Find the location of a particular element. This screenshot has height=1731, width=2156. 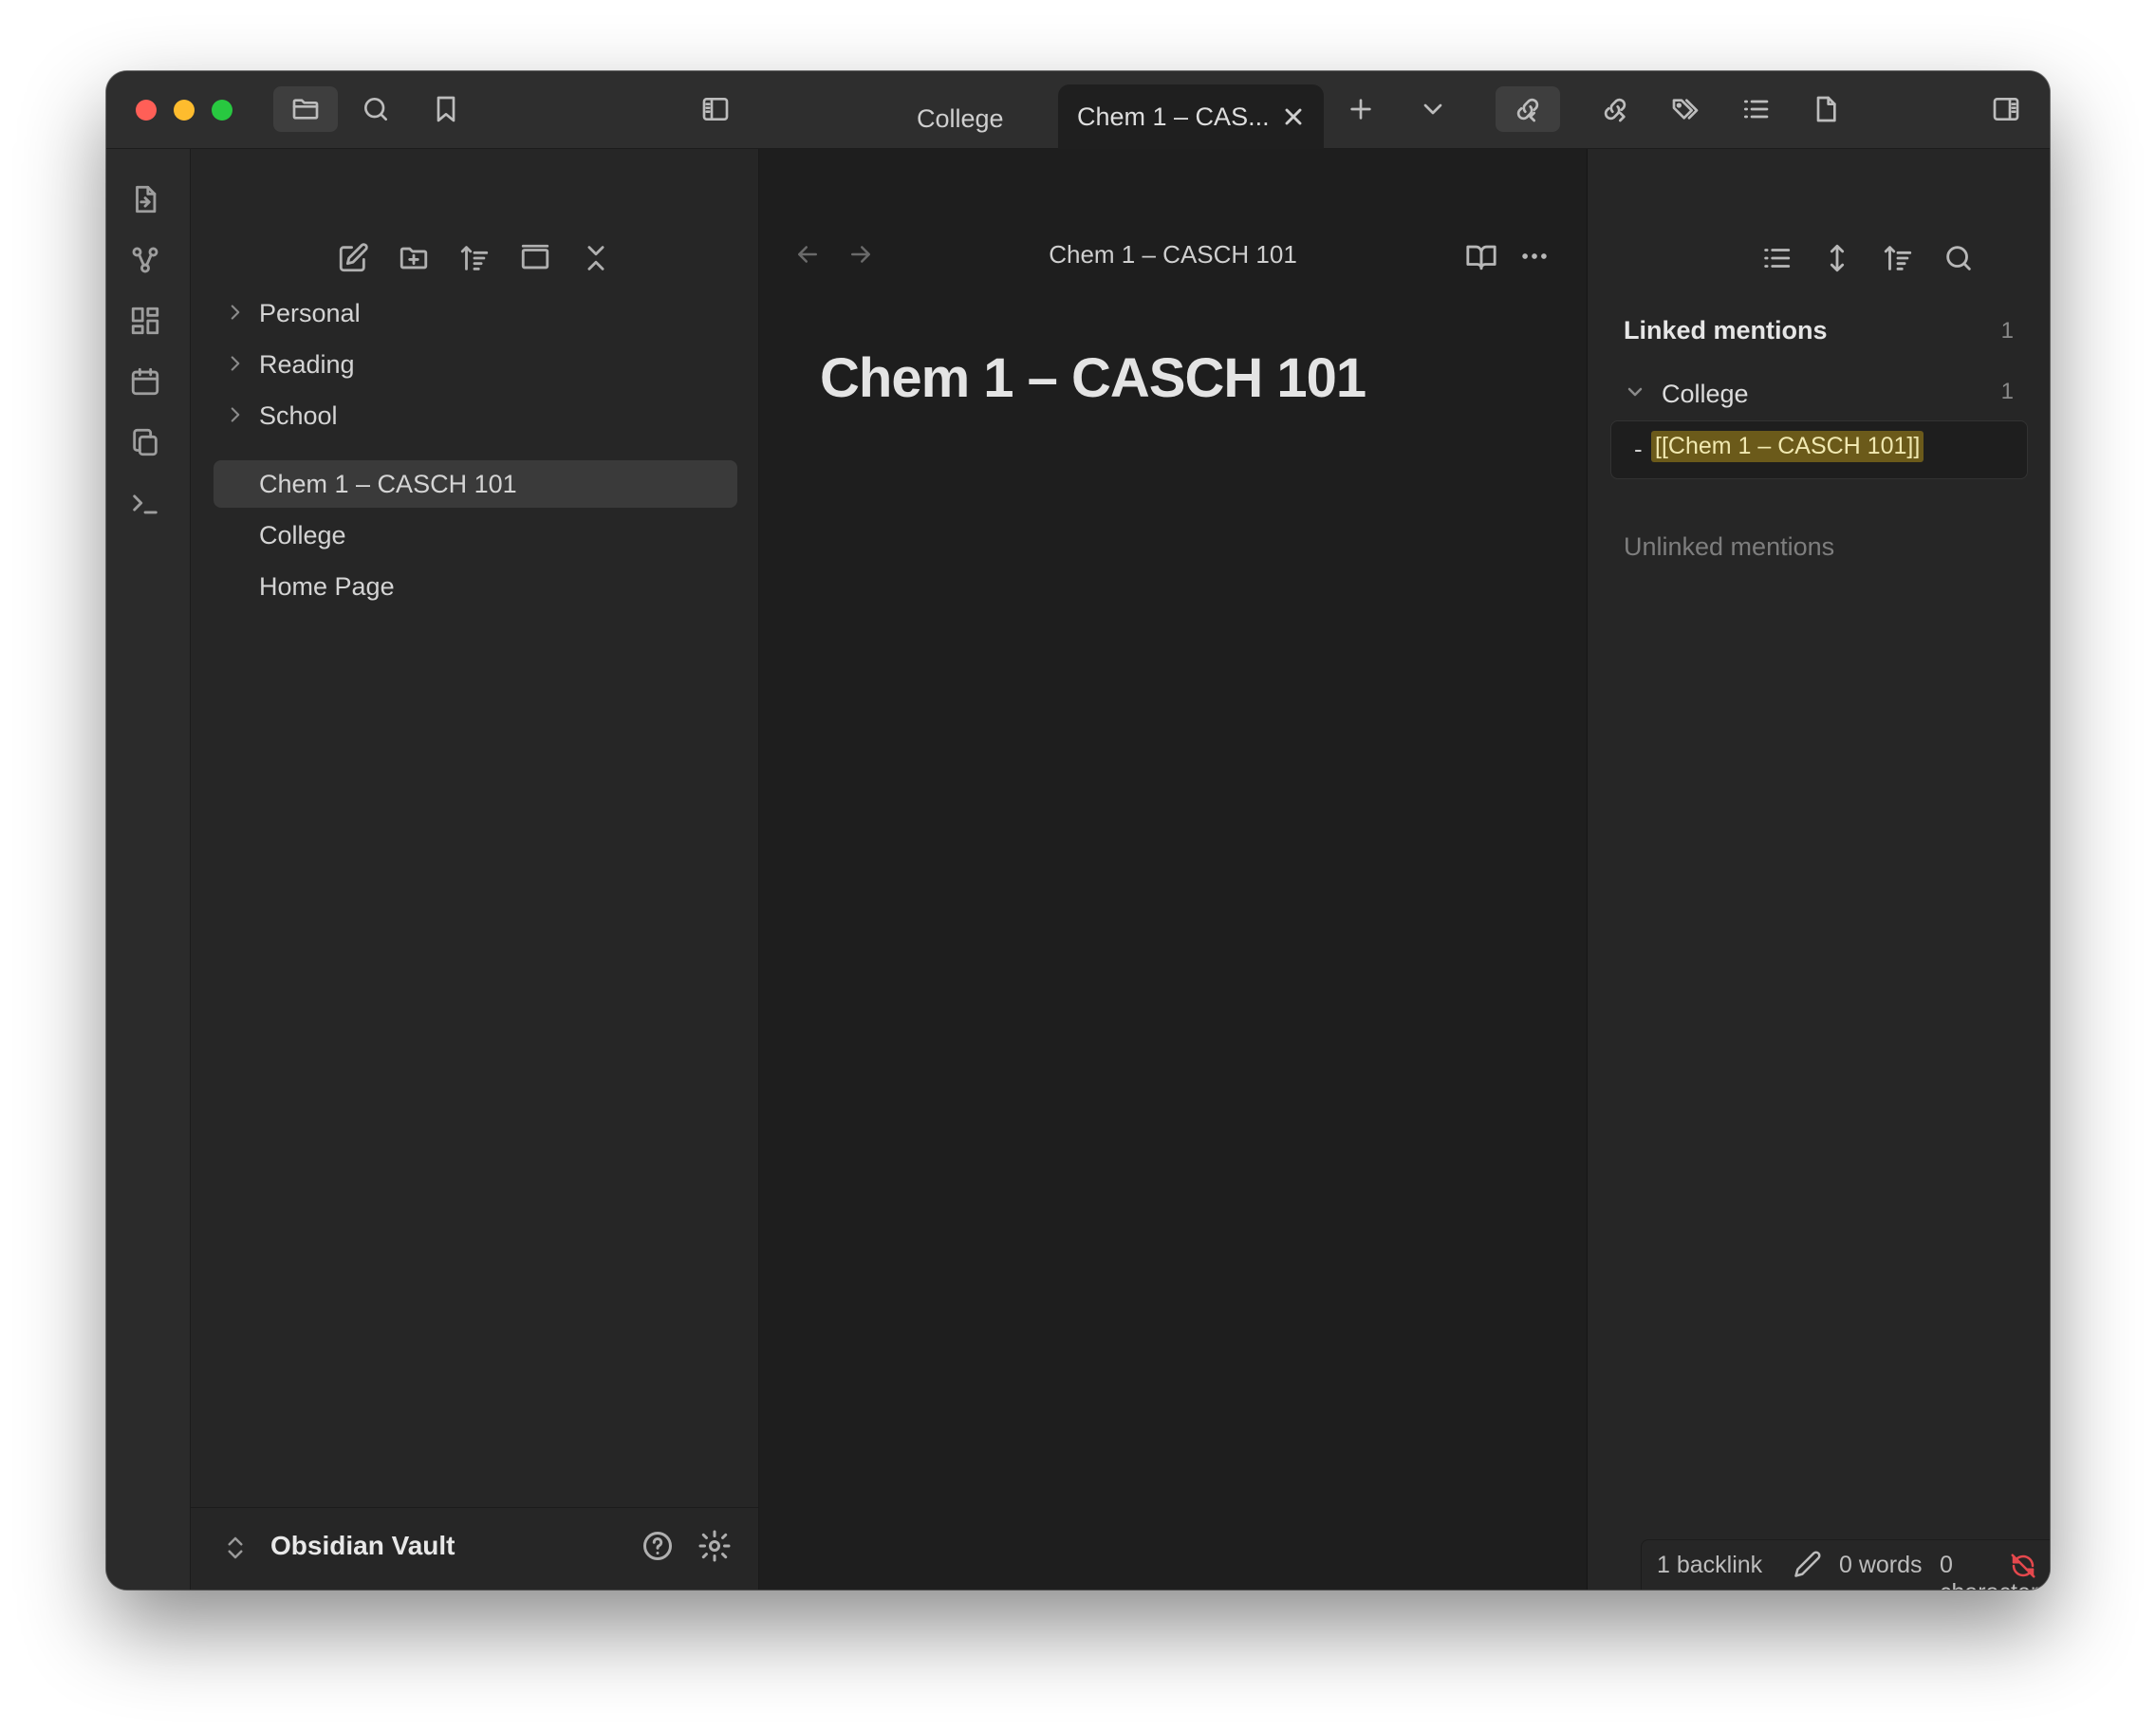

sync-status-button is located at coordinates (2024, 1567).